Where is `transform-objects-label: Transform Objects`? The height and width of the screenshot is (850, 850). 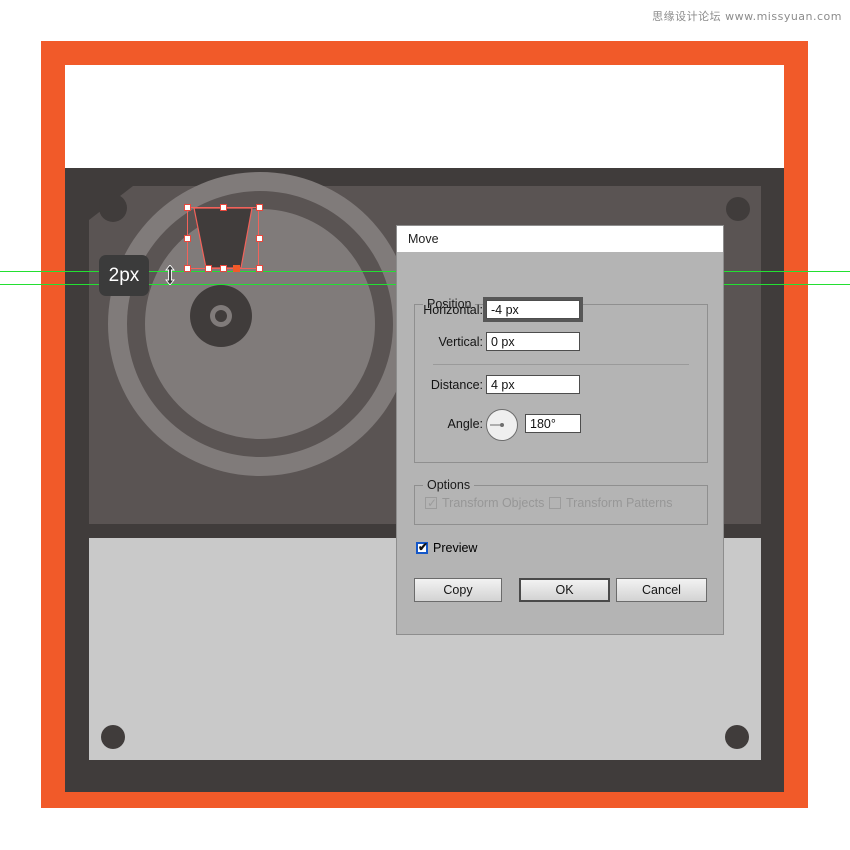 transform-objects-label: Transform Objects is located at coordinates (493, 503).